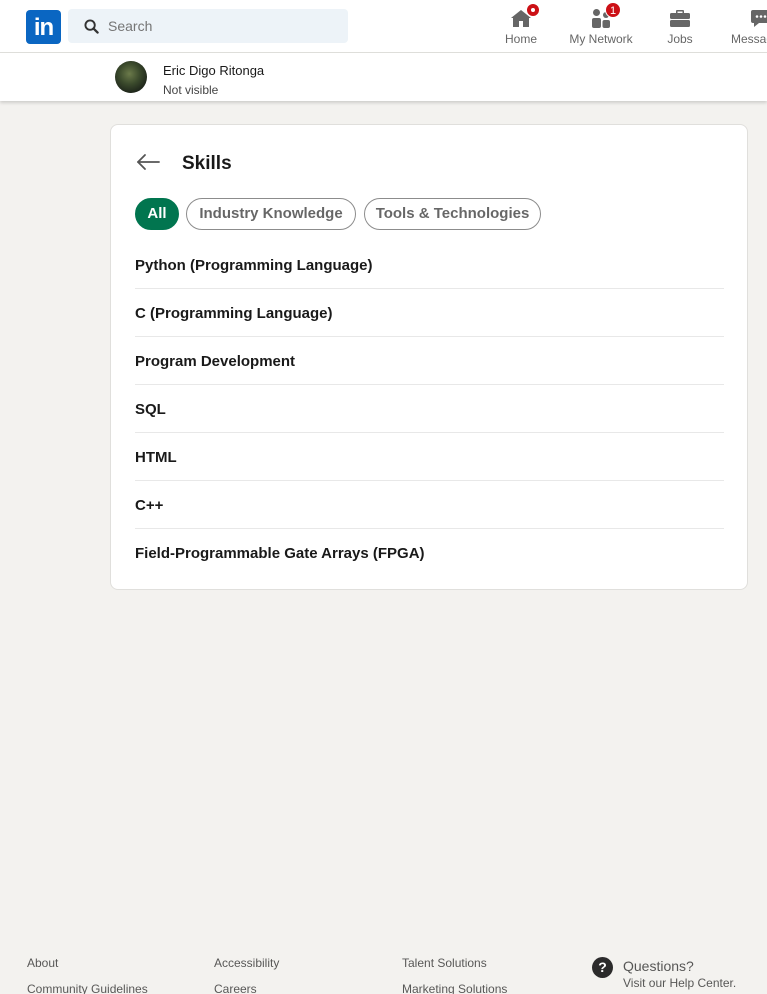 This screenshot has width=767, height=994. I want to click on footer-link-about: About, so click(42, 963).